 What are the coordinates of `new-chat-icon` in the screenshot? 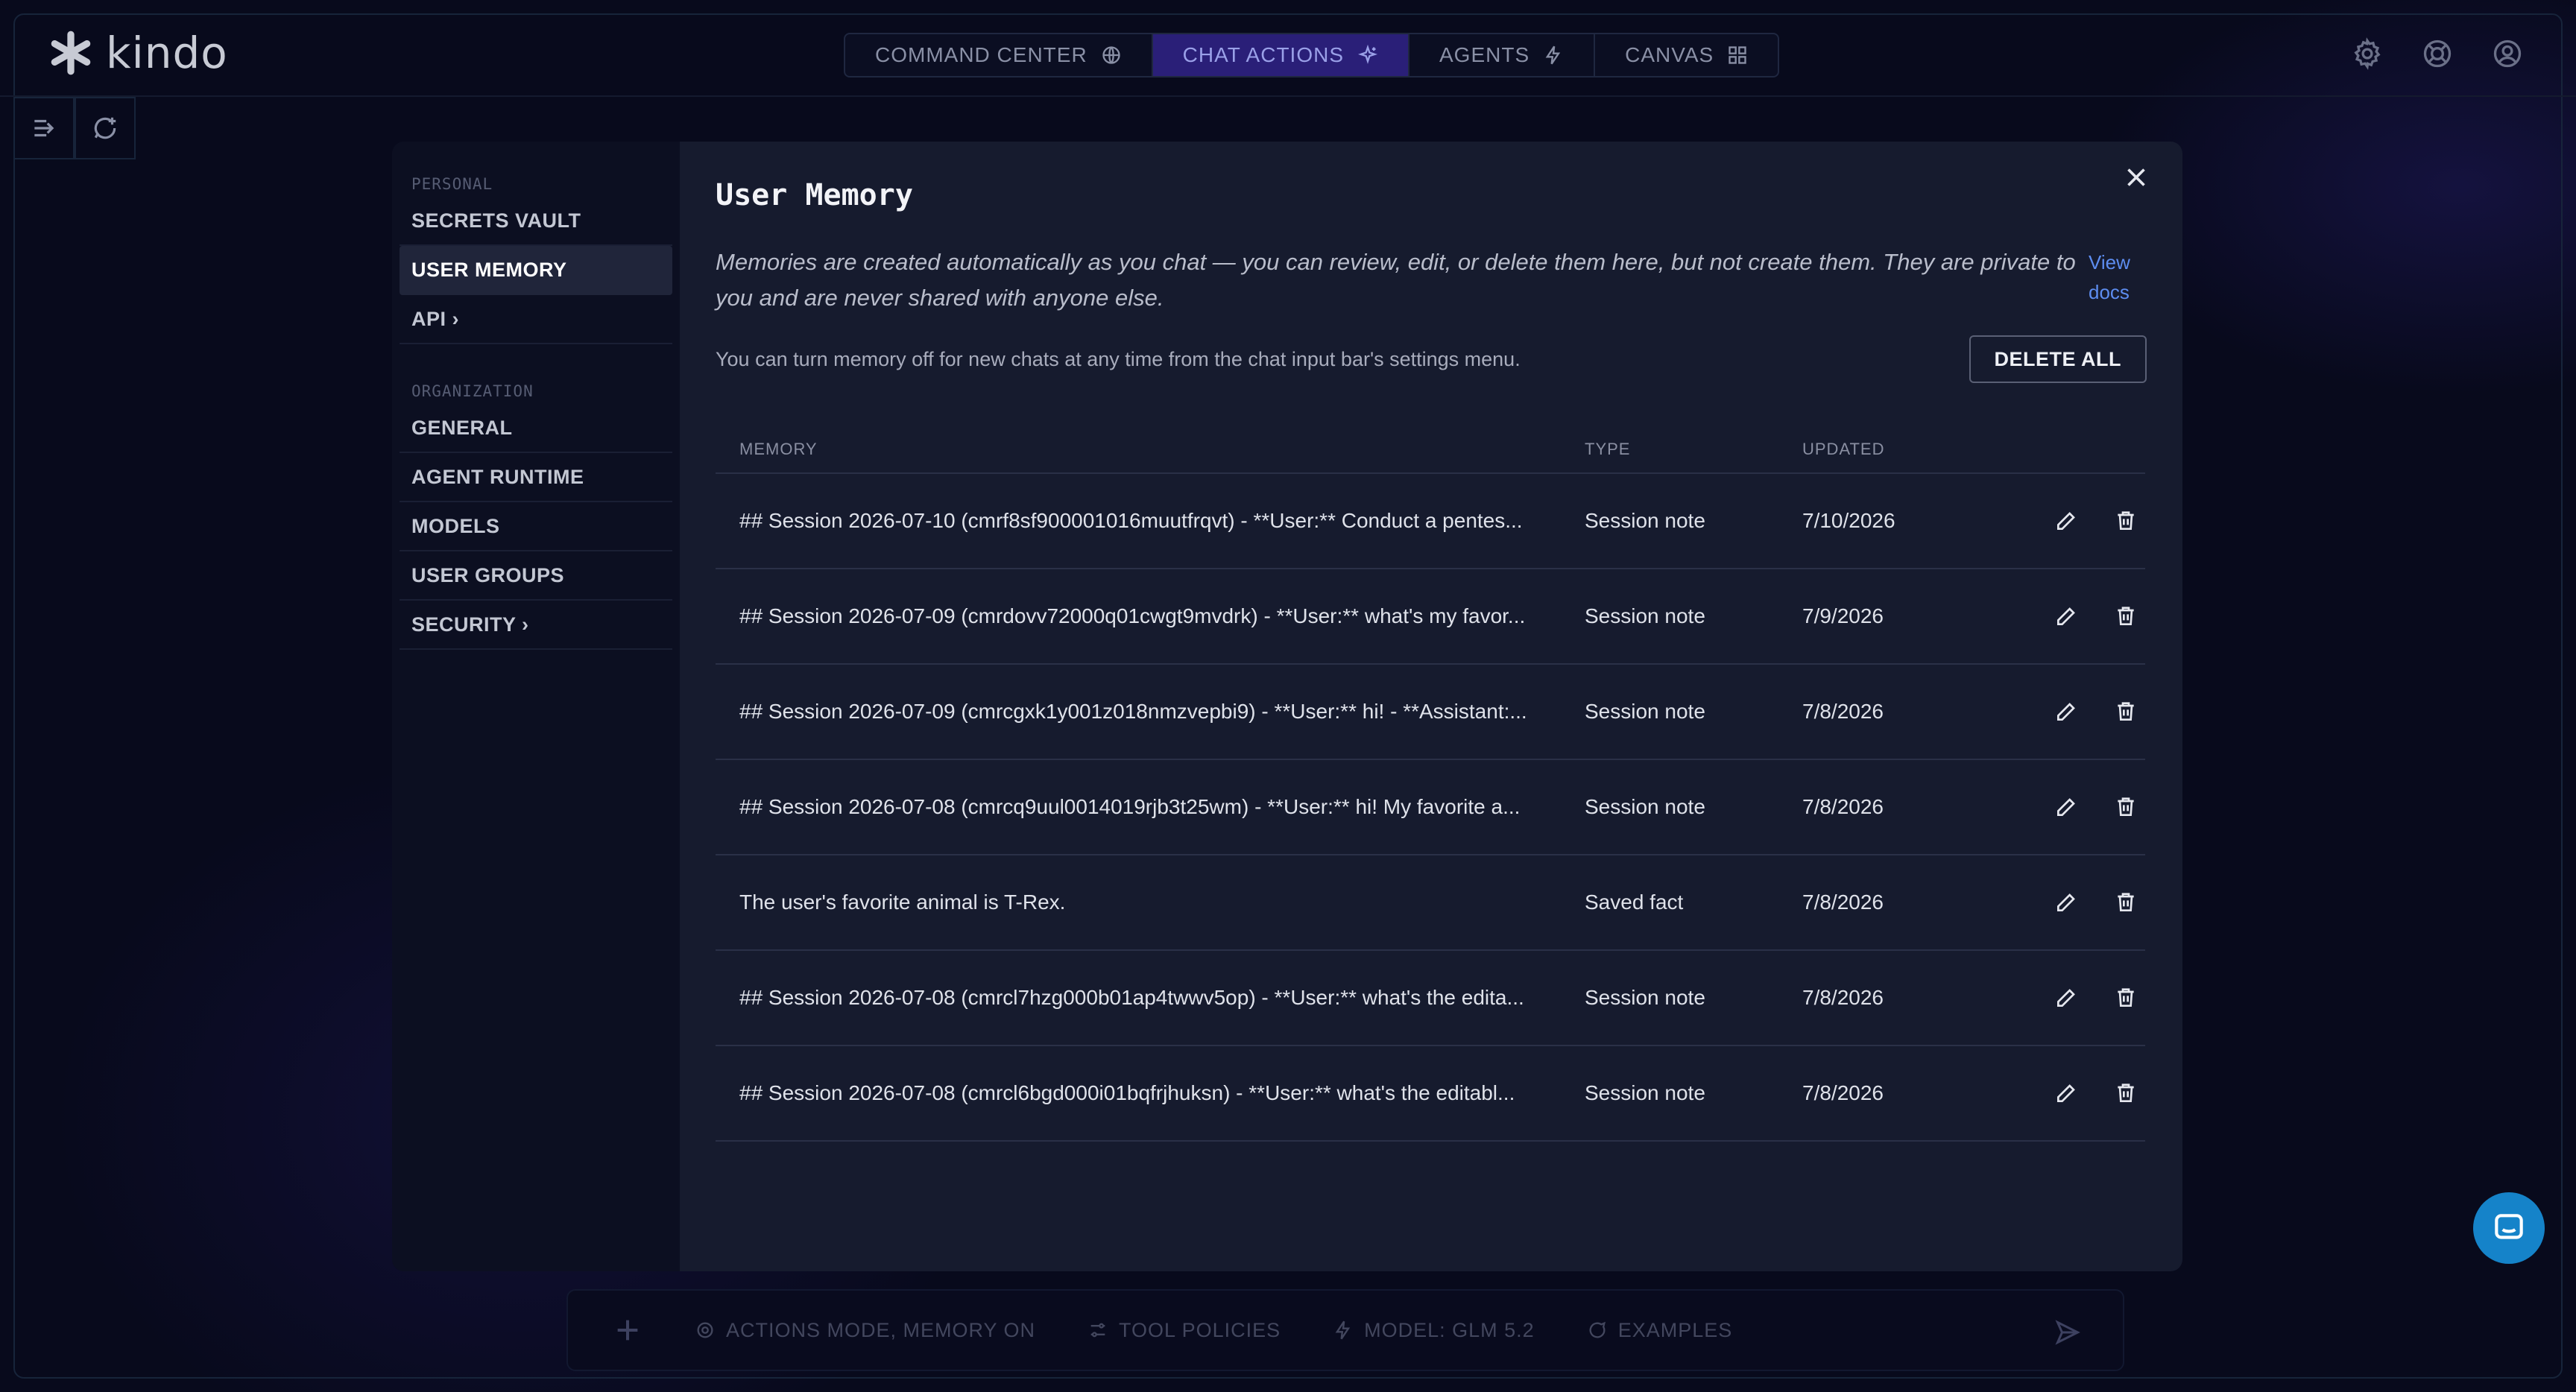 It's located at (105, 128).